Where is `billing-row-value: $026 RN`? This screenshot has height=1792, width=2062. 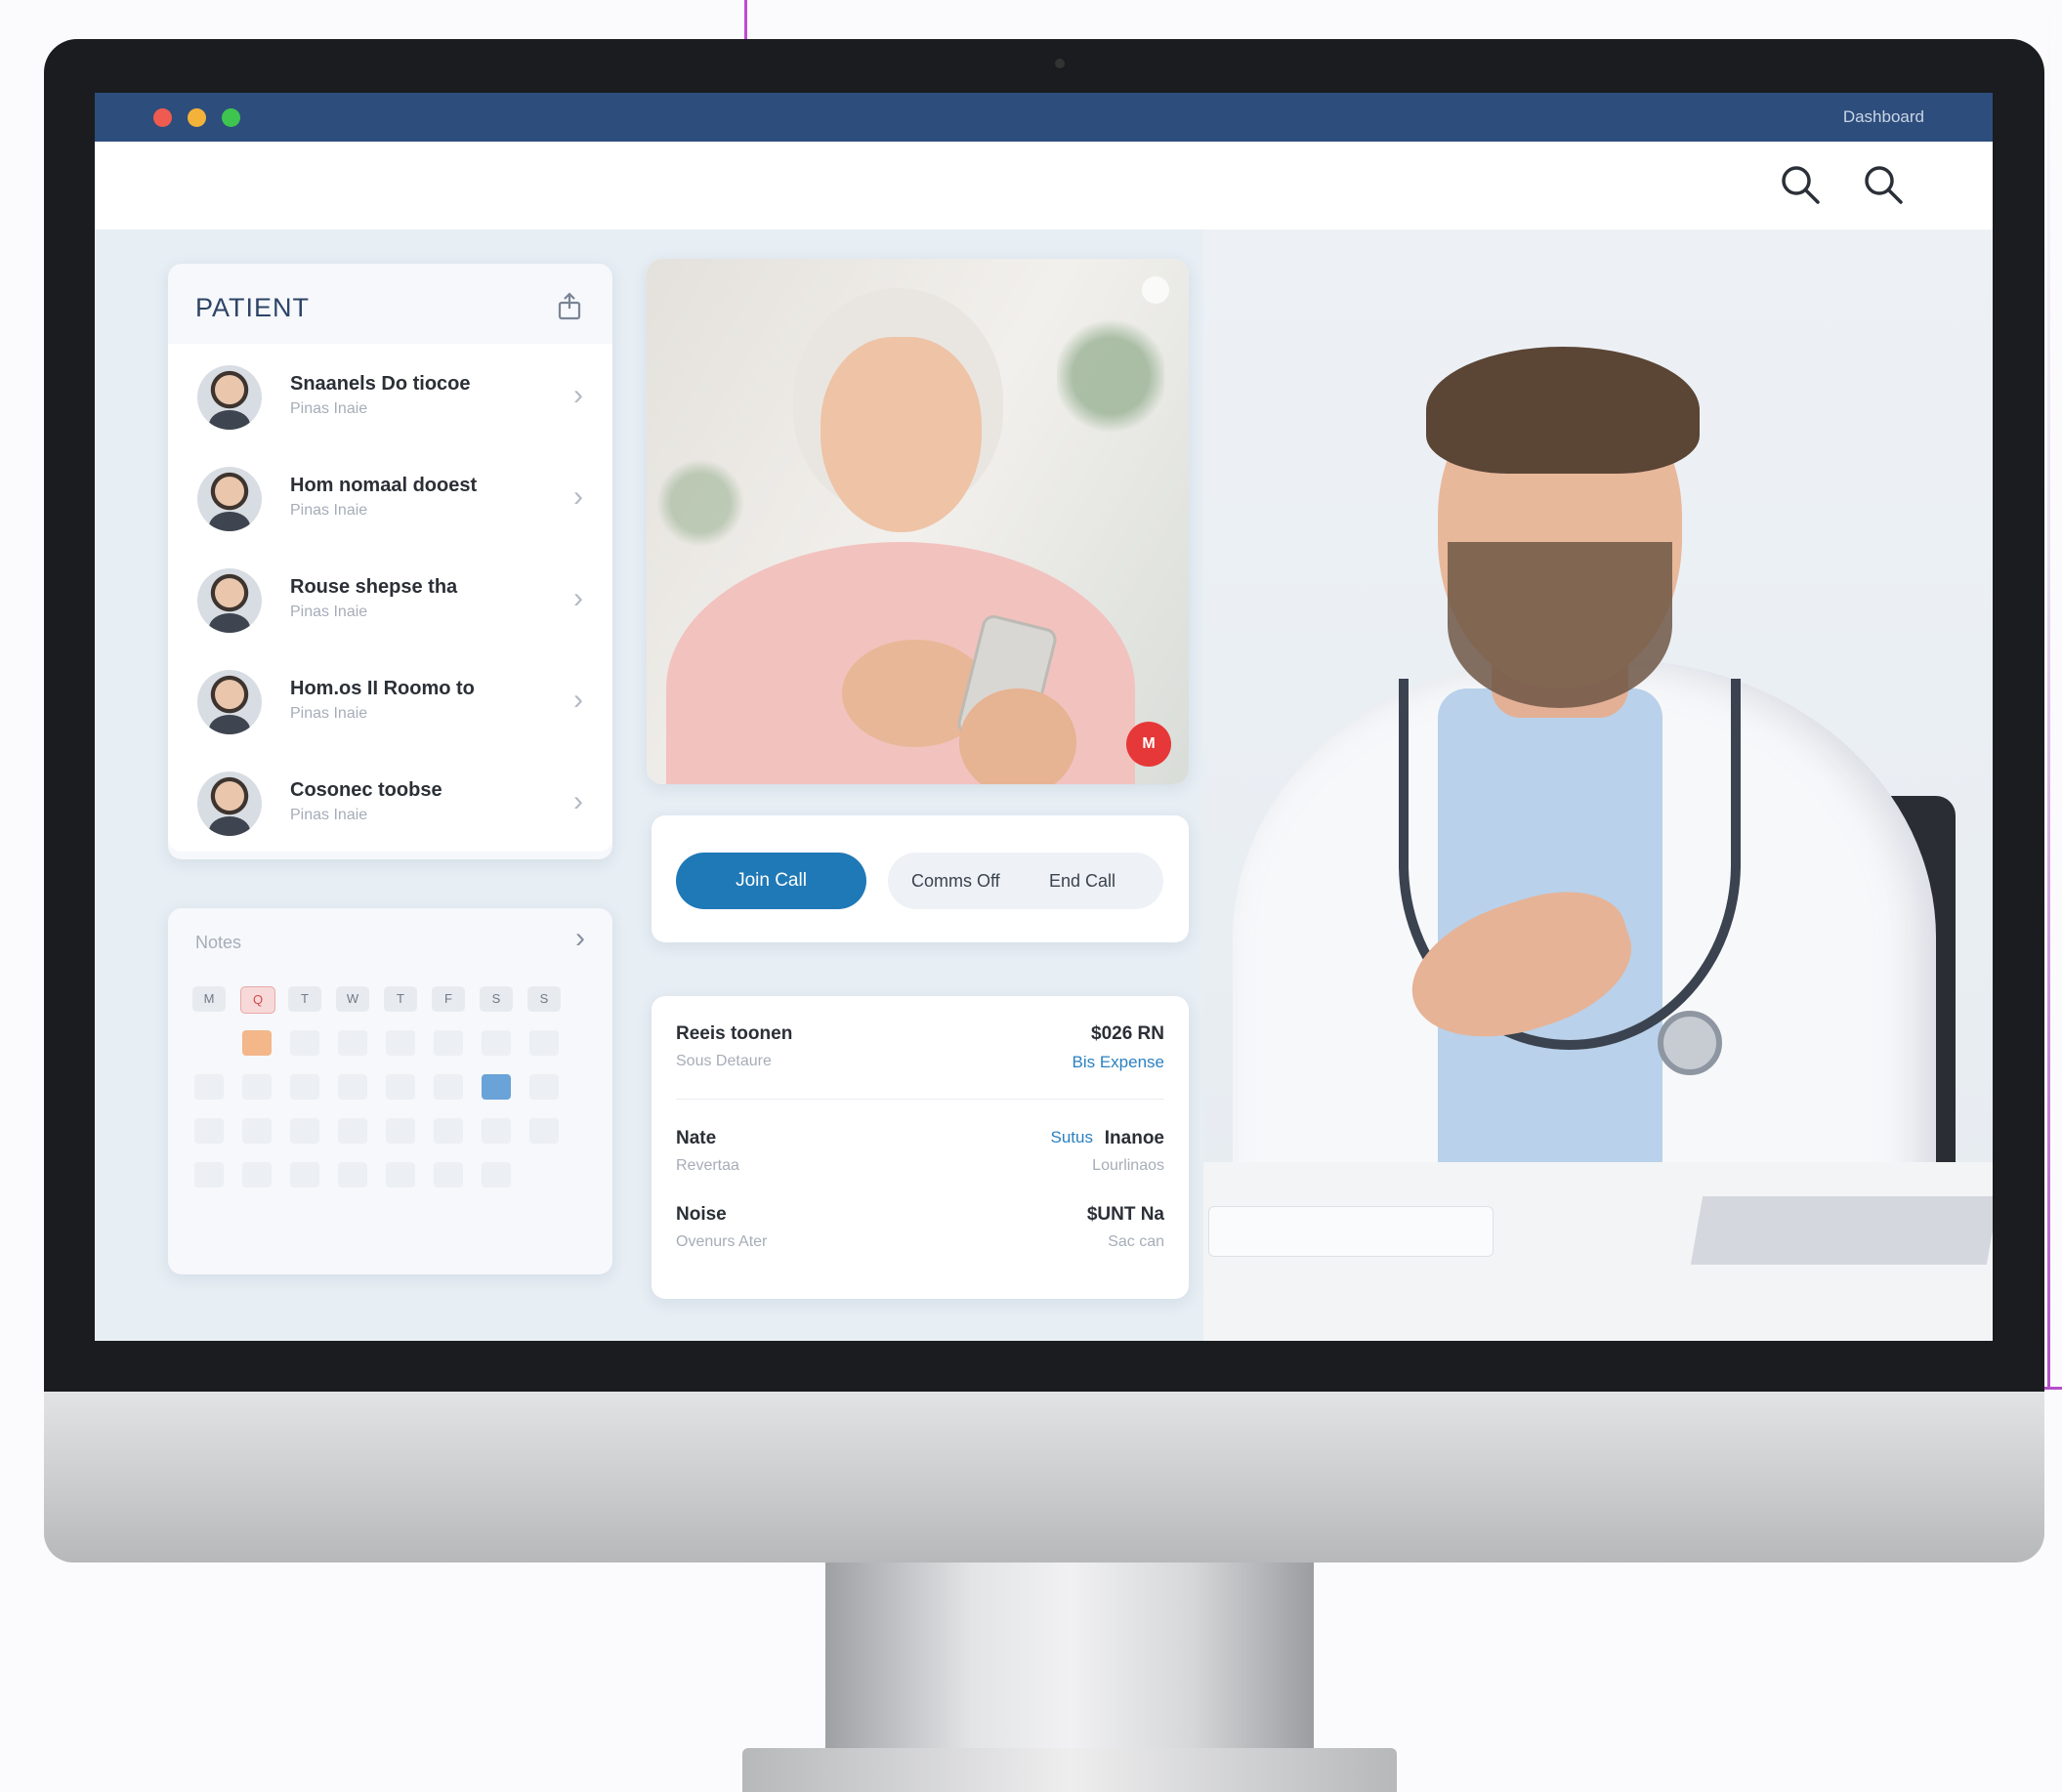
billing-row-value: $026 RN is located at coordinates (1127, 1034).